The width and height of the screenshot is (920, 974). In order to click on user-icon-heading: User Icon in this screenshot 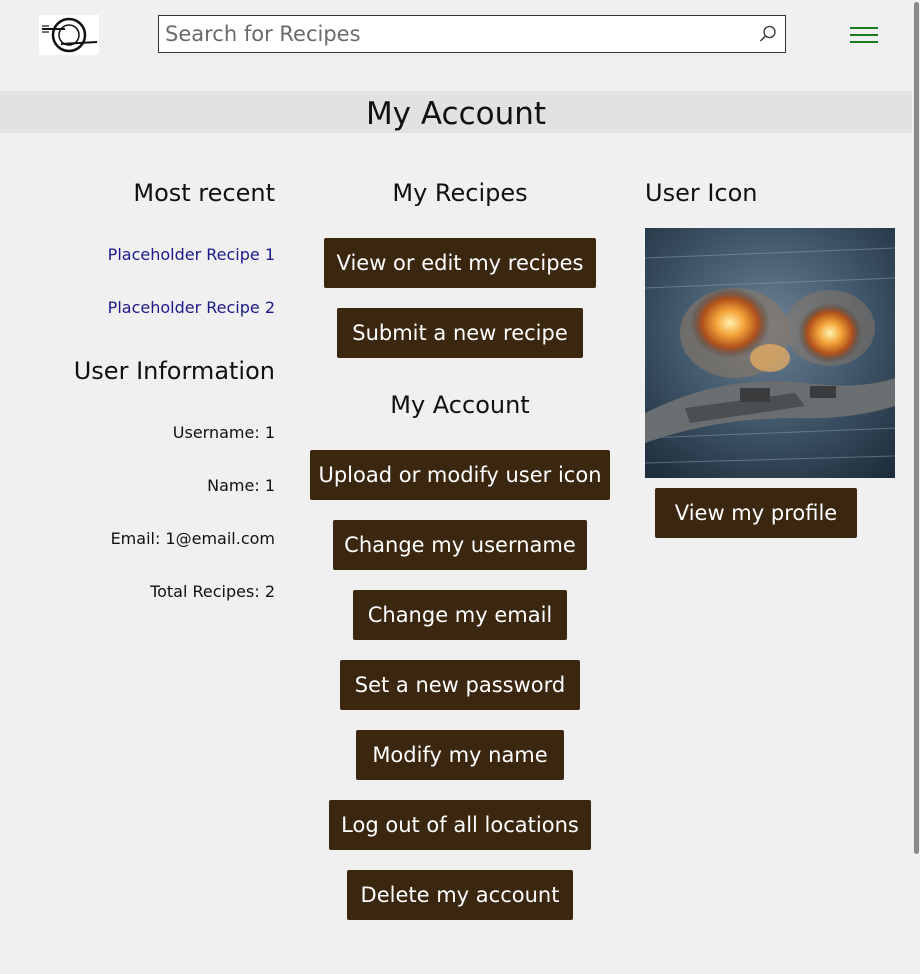, I will do `click(701, 193)`.